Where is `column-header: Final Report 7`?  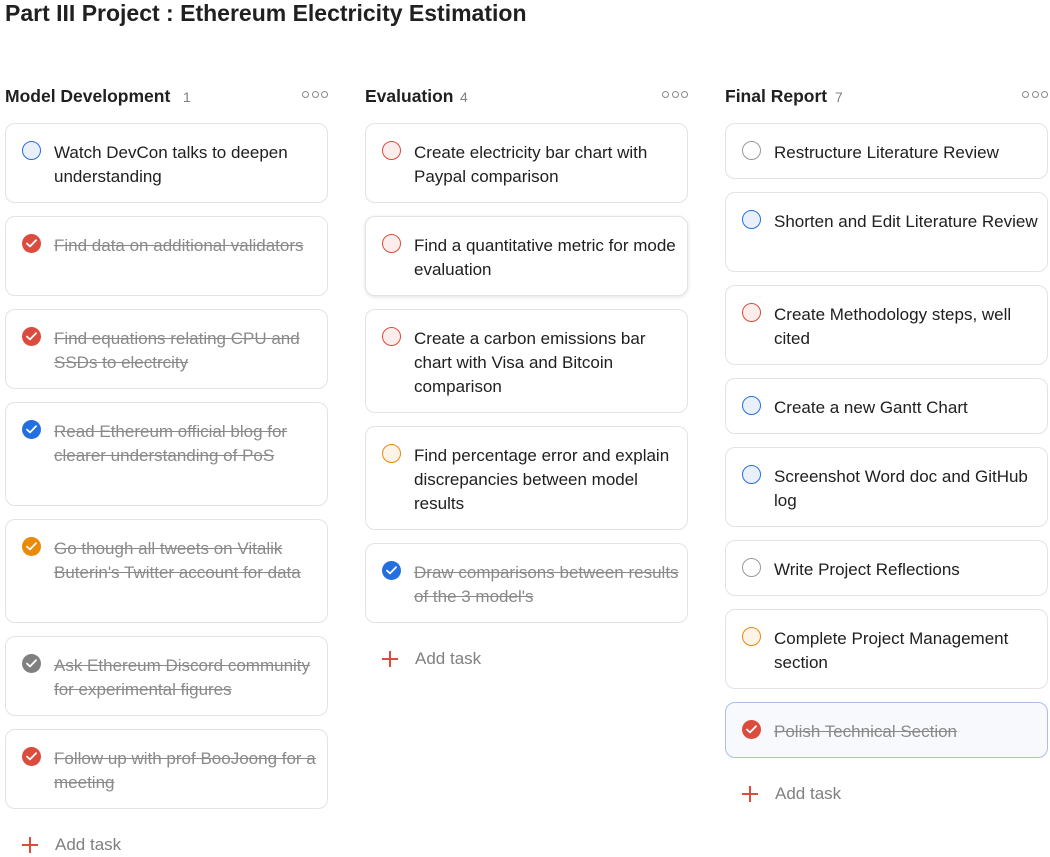 column-header: Final Report 7 is located at coordinates (887, 96).